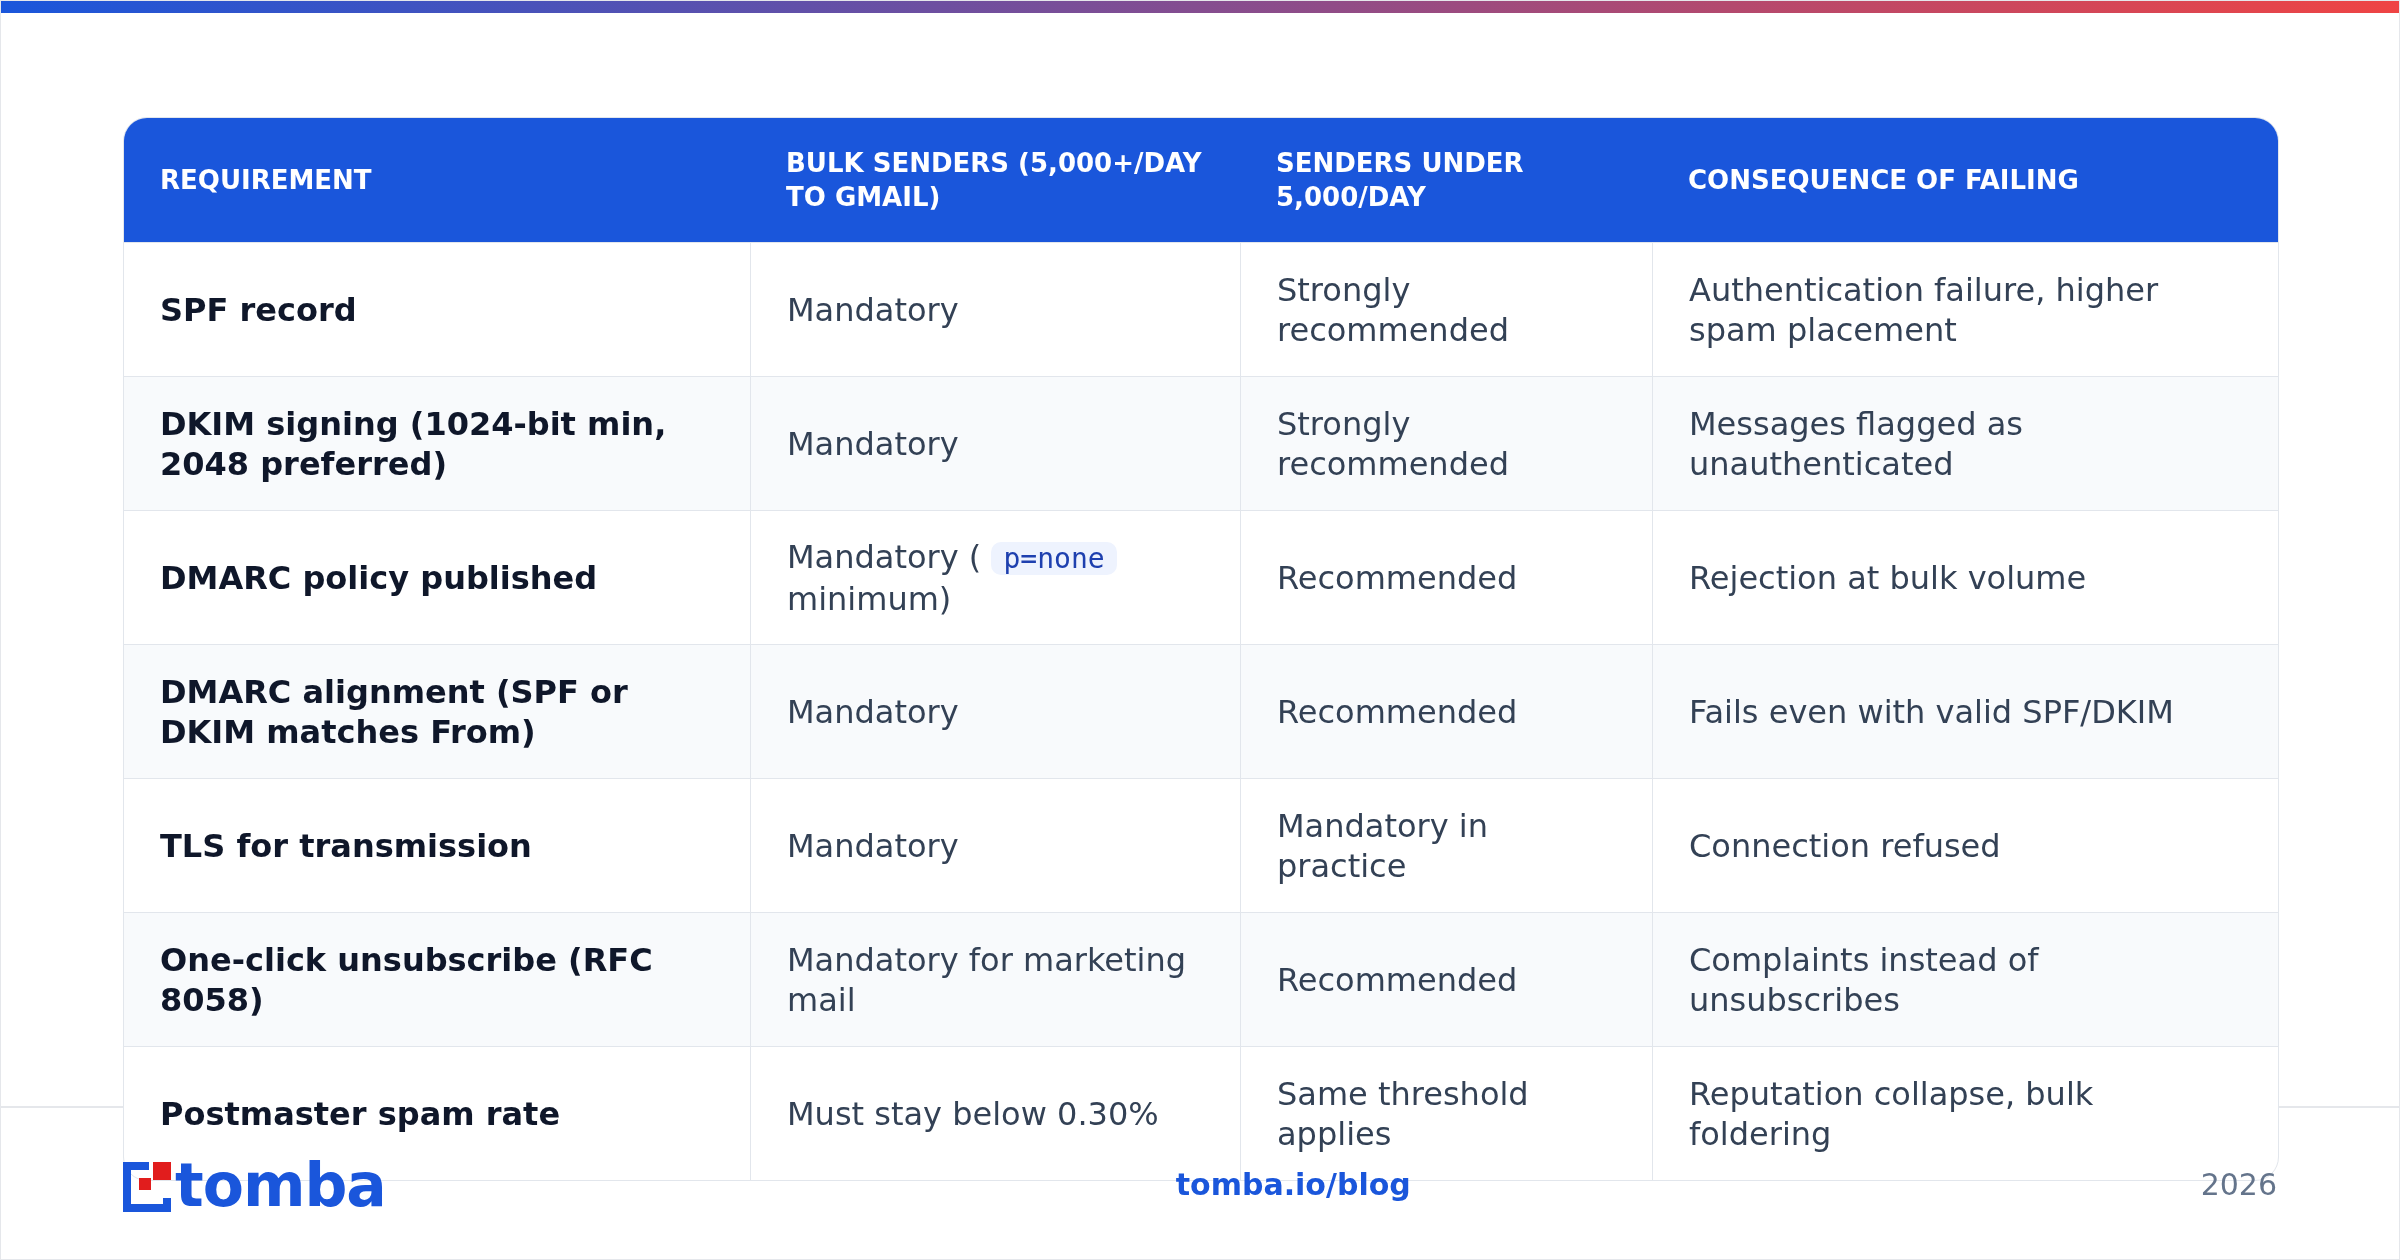 The width and height of the screenshot is (2400, 1260). What do you see at coordinates (258, 309) in the screenshot?
I see `table-cell: SPF record` at bounding box center [258, 309].